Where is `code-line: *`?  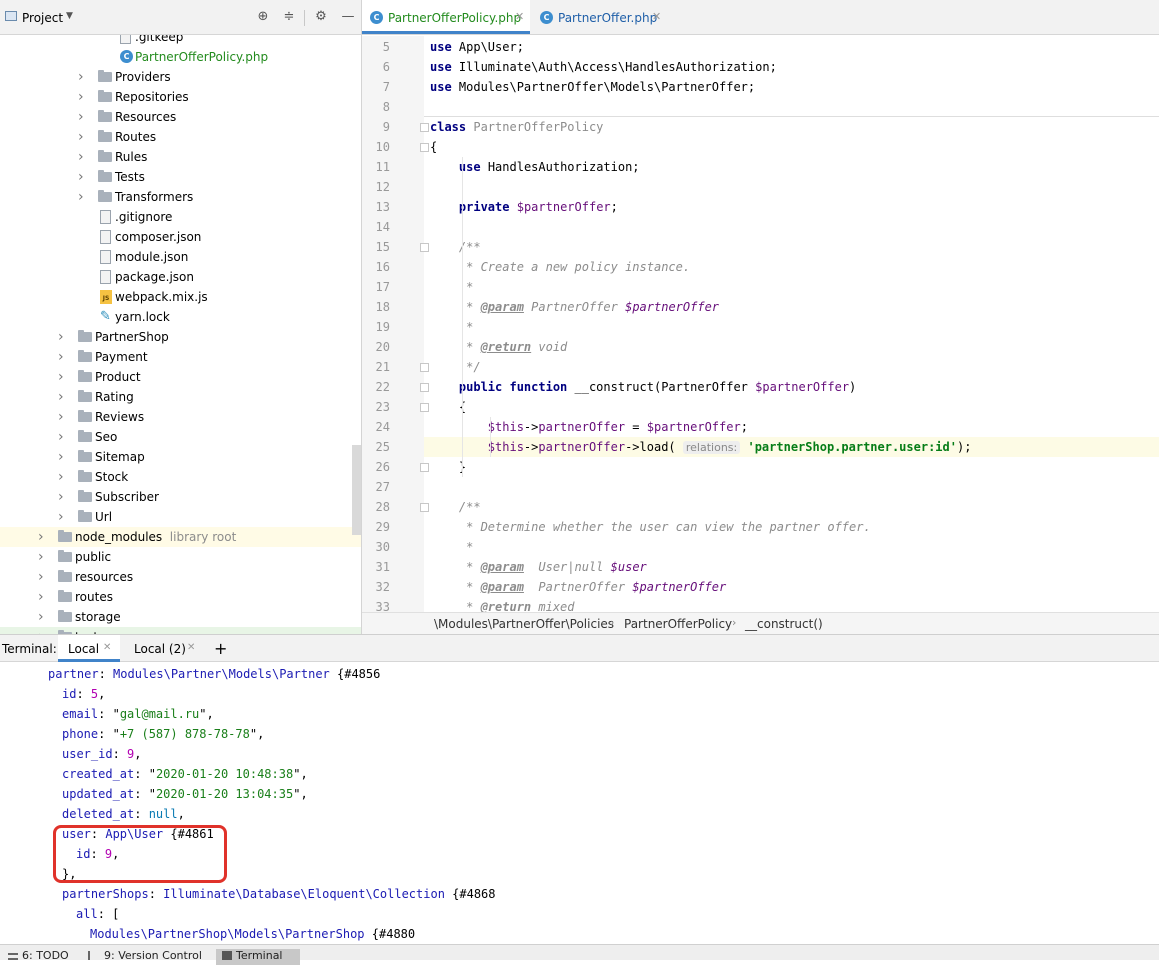 code-line: * is located at coordinates (452, 547).